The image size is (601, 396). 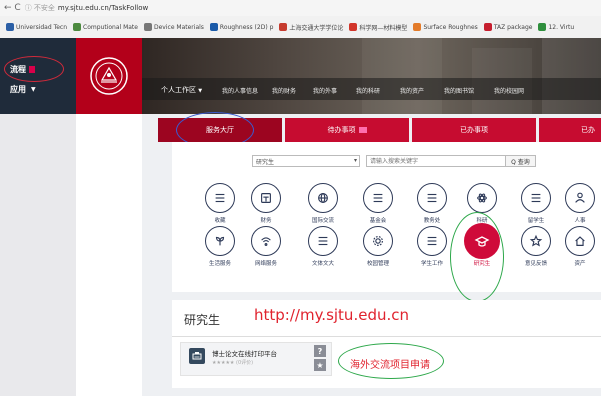 I want to click on bookmark-item: TAZ package, so click(x=508, y=27).